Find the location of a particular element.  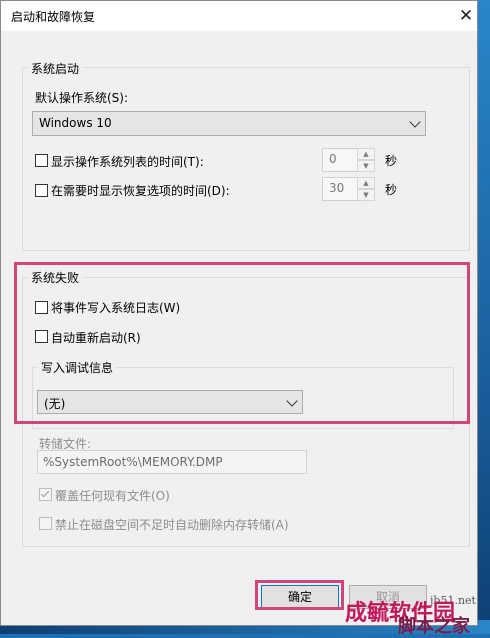

dump-file-value: %SystemRoot%\MEMORY.DMP is located at coordinates (133, 462).